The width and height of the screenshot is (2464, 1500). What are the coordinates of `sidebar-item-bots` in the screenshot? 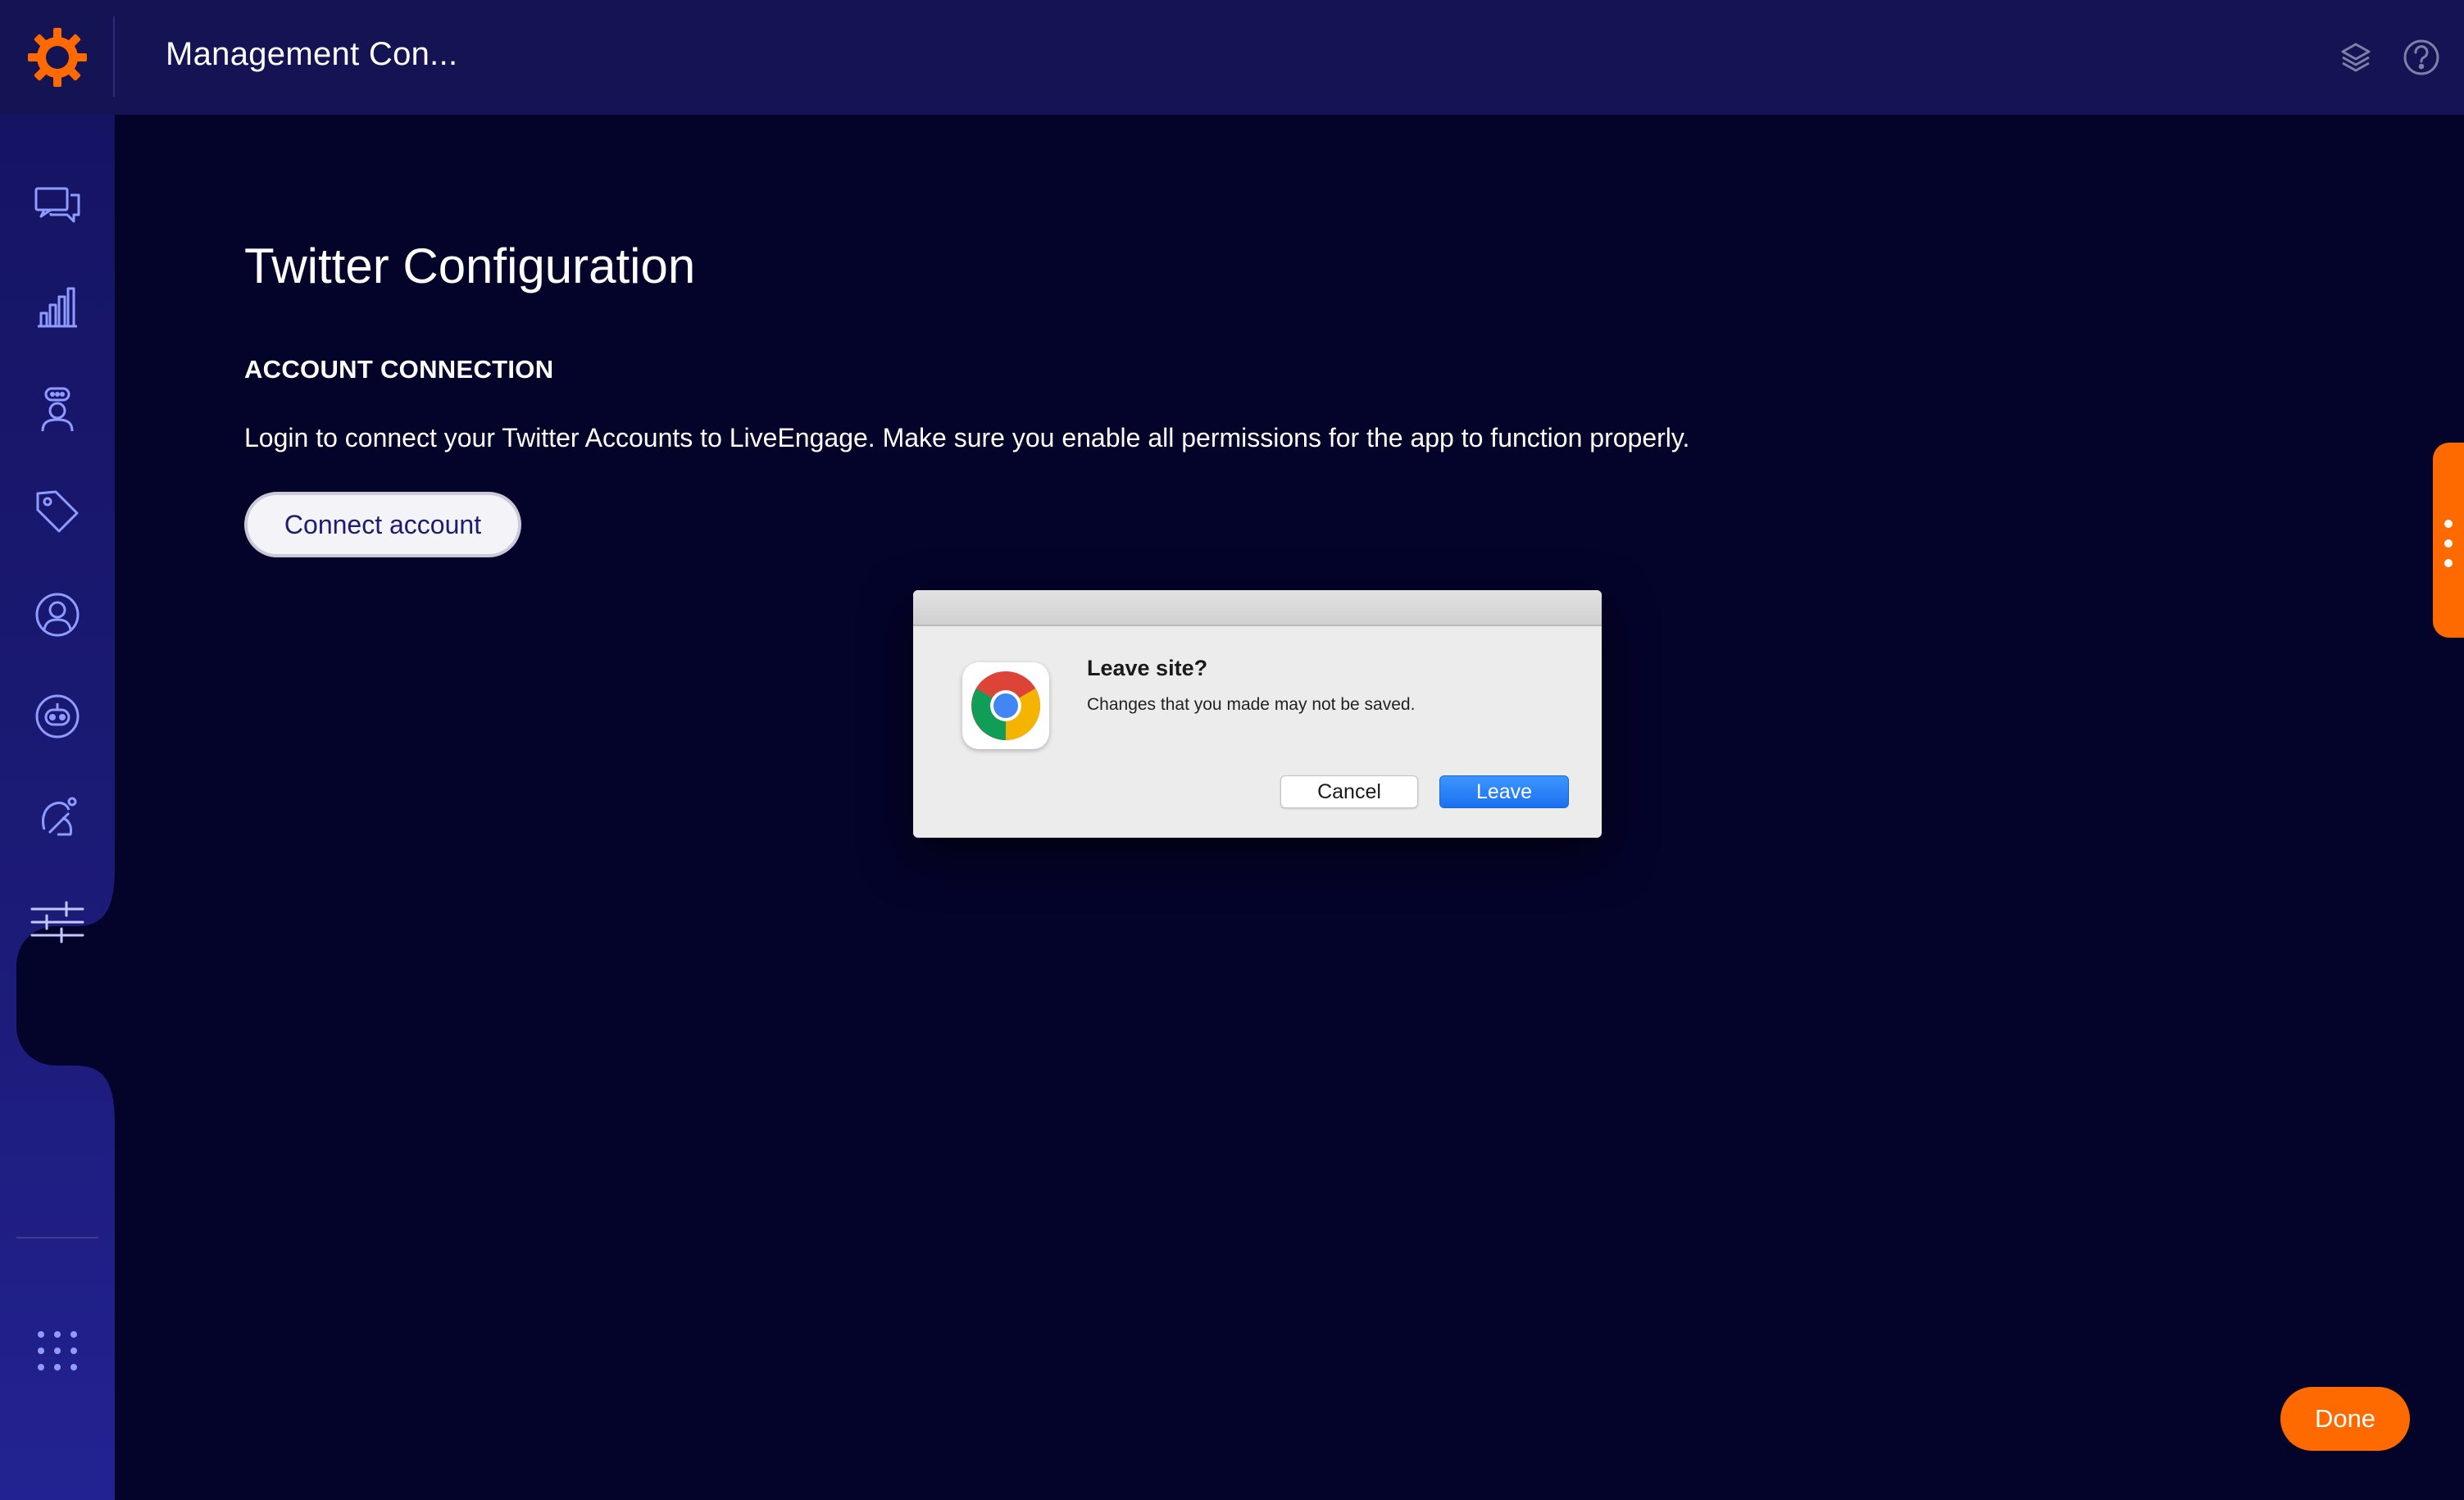 It's located at (57, 716).